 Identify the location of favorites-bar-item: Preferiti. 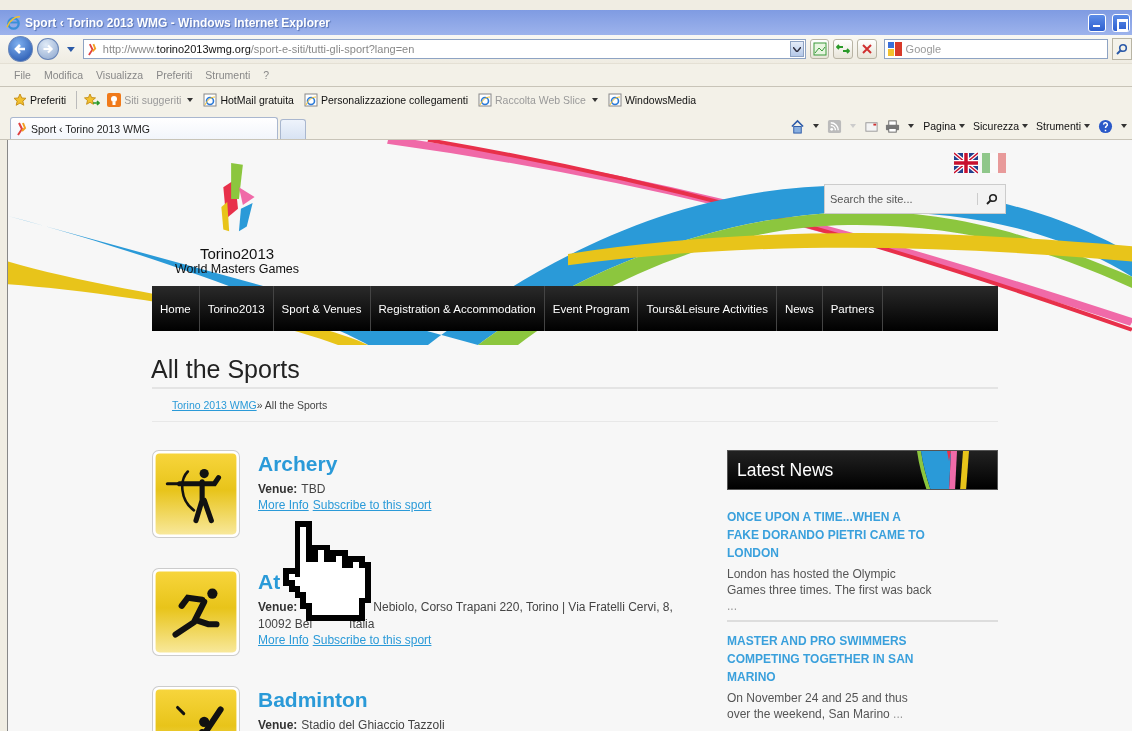
(40, 100).